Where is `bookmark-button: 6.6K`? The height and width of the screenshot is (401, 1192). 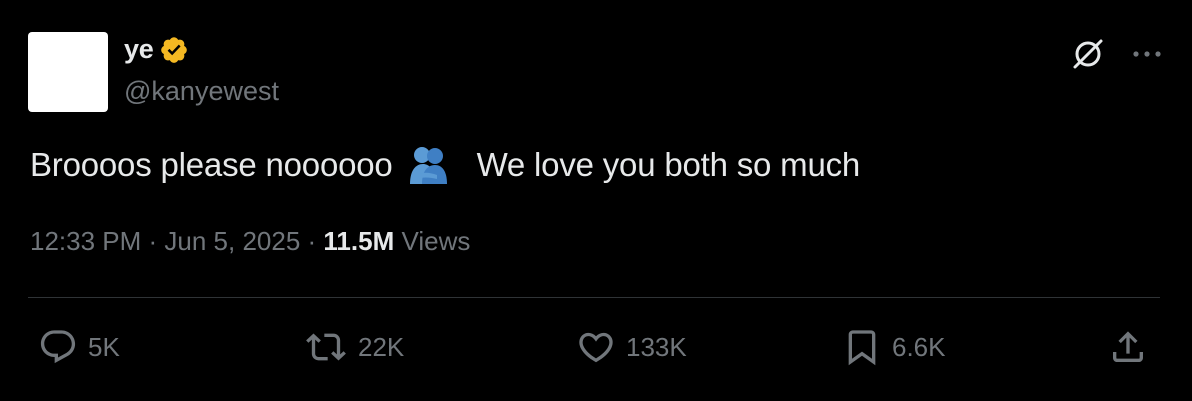
bookmark-button: 6.6K is located at coordinates (894, 347).